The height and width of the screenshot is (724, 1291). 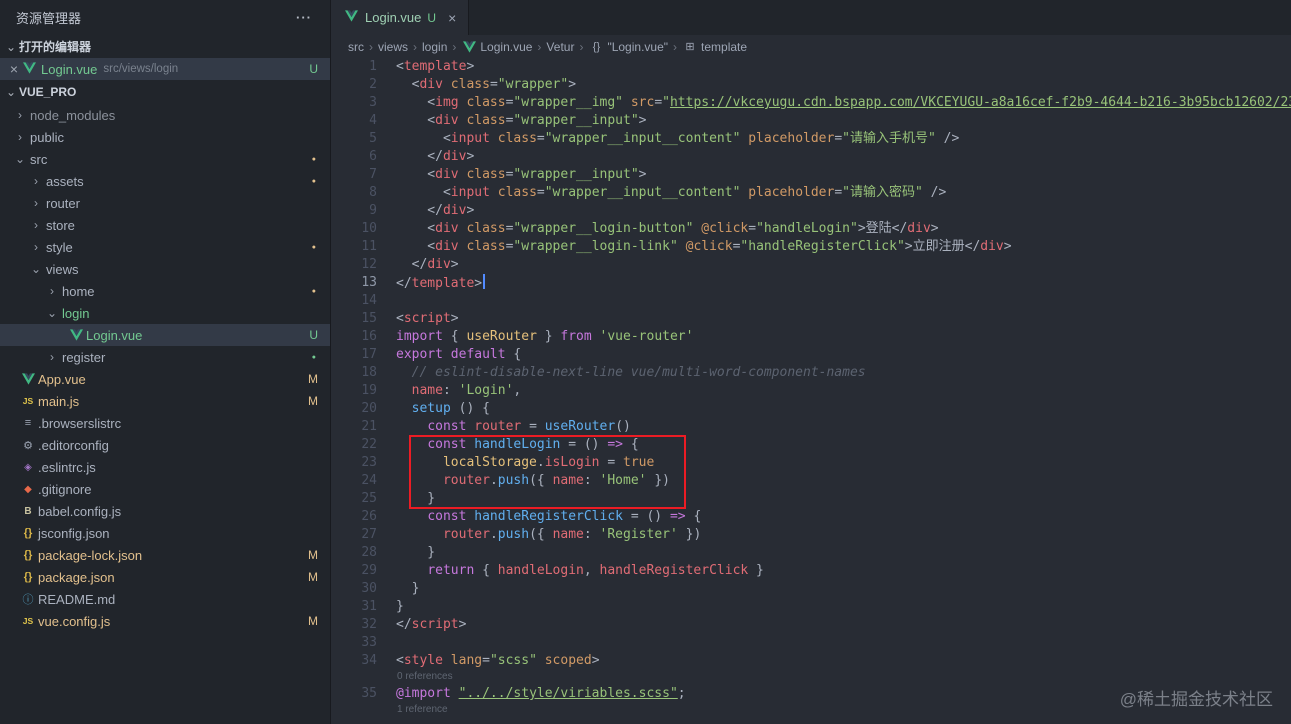 What do you see at coordinates (356, 47) in the screenshot?
I see `breadcrumb-item-src: src` at bounding box center [356, 47].